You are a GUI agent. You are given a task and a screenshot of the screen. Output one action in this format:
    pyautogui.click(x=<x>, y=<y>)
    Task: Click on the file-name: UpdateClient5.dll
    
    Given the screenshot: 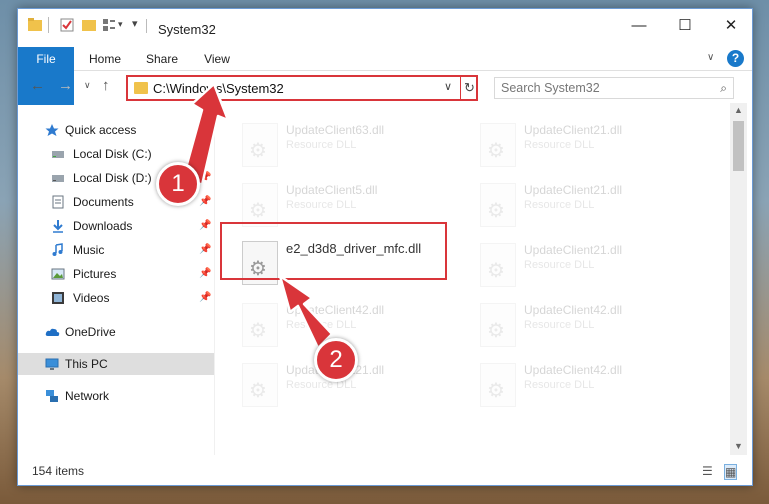 What is the action you would take?
    pyautogui.click(x=332, y=190)
    